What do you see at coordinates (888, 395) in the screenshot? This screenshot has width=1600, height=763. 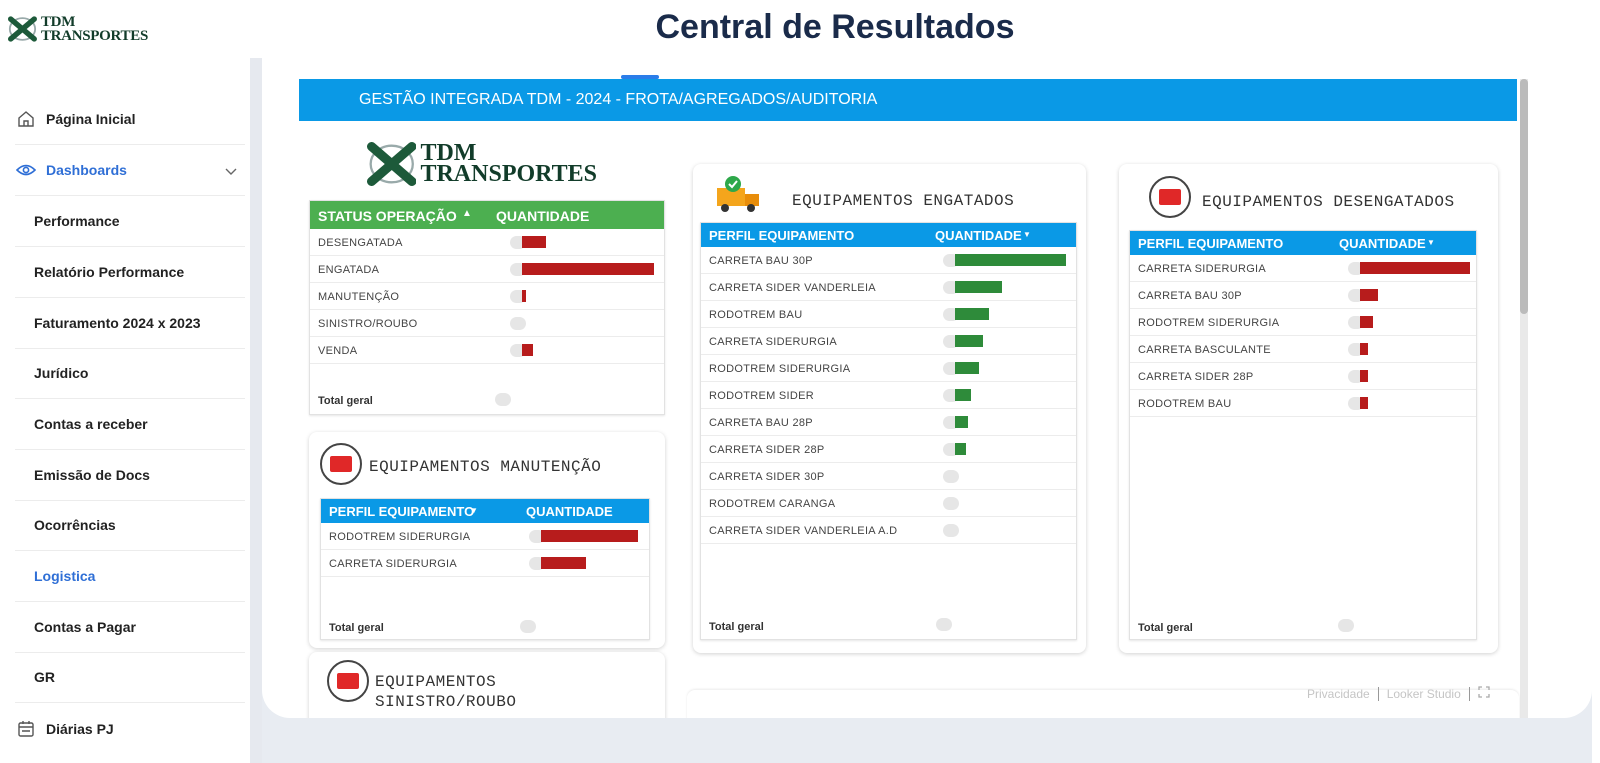 I see `table-row: RODOTREM SIDER` at bounding box center [888, 395].